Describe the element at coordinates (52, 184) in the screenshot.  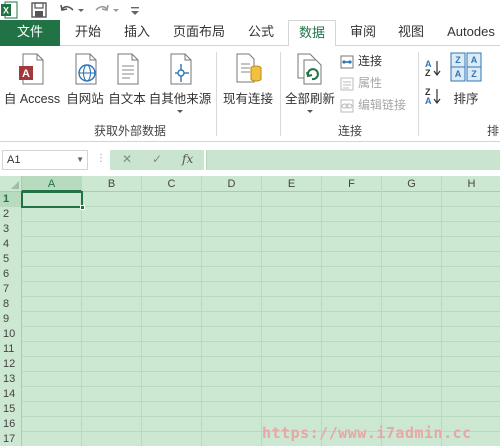
I see `column-header: A` at that location.